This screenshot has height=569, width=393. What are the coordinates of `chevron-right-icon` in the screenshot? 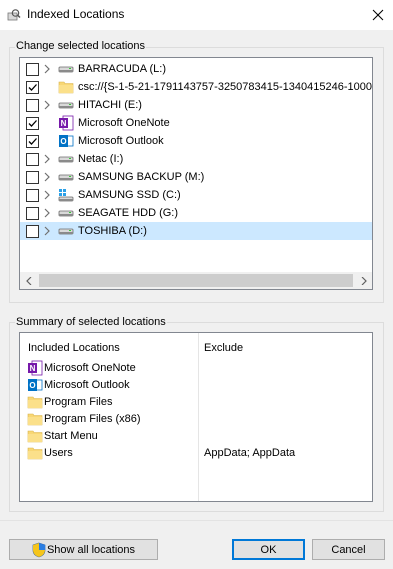 It's located at (364, 280).